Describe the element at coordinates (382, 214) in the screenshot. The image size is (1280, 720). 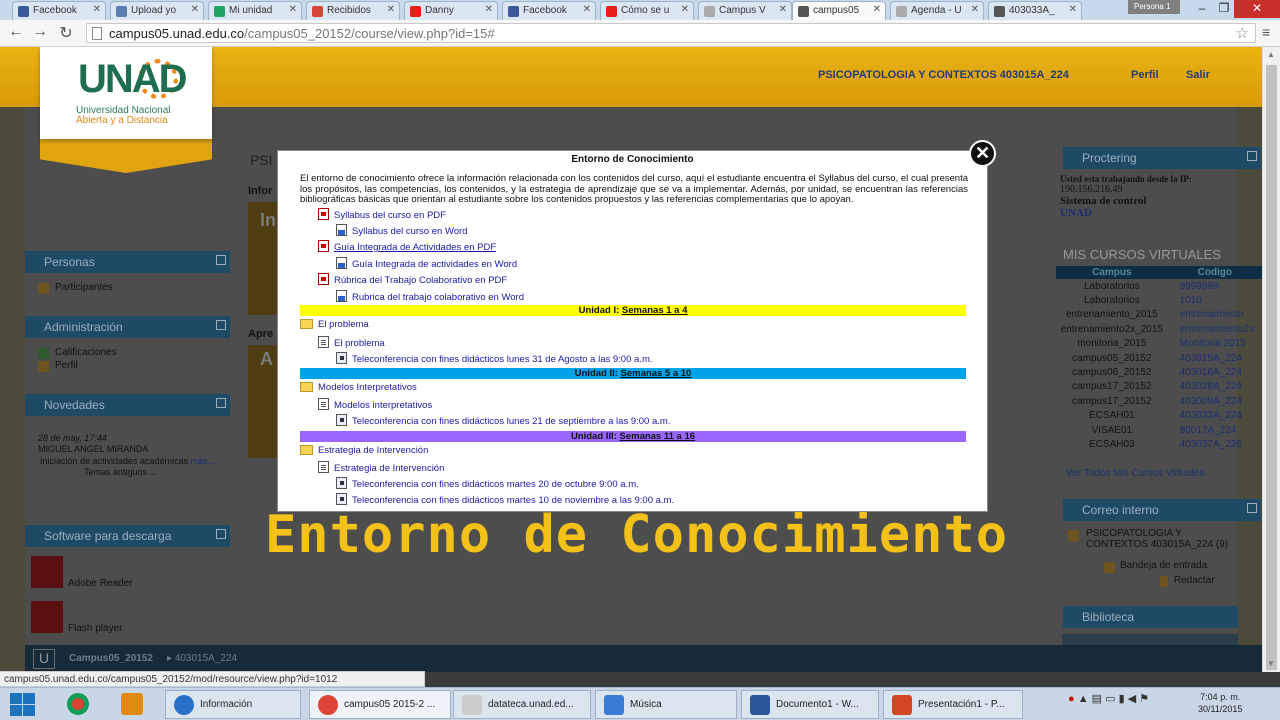
I see `syllabus-pdf-link: Syllabus del curso en PDF` at that location.